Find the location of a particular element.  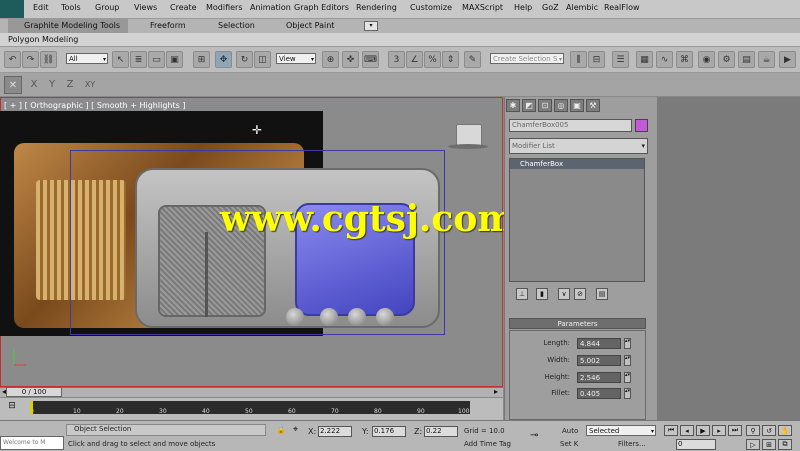

modifier-list-dropdown: Modifier List ▾ is located at coordinates (578, 146).